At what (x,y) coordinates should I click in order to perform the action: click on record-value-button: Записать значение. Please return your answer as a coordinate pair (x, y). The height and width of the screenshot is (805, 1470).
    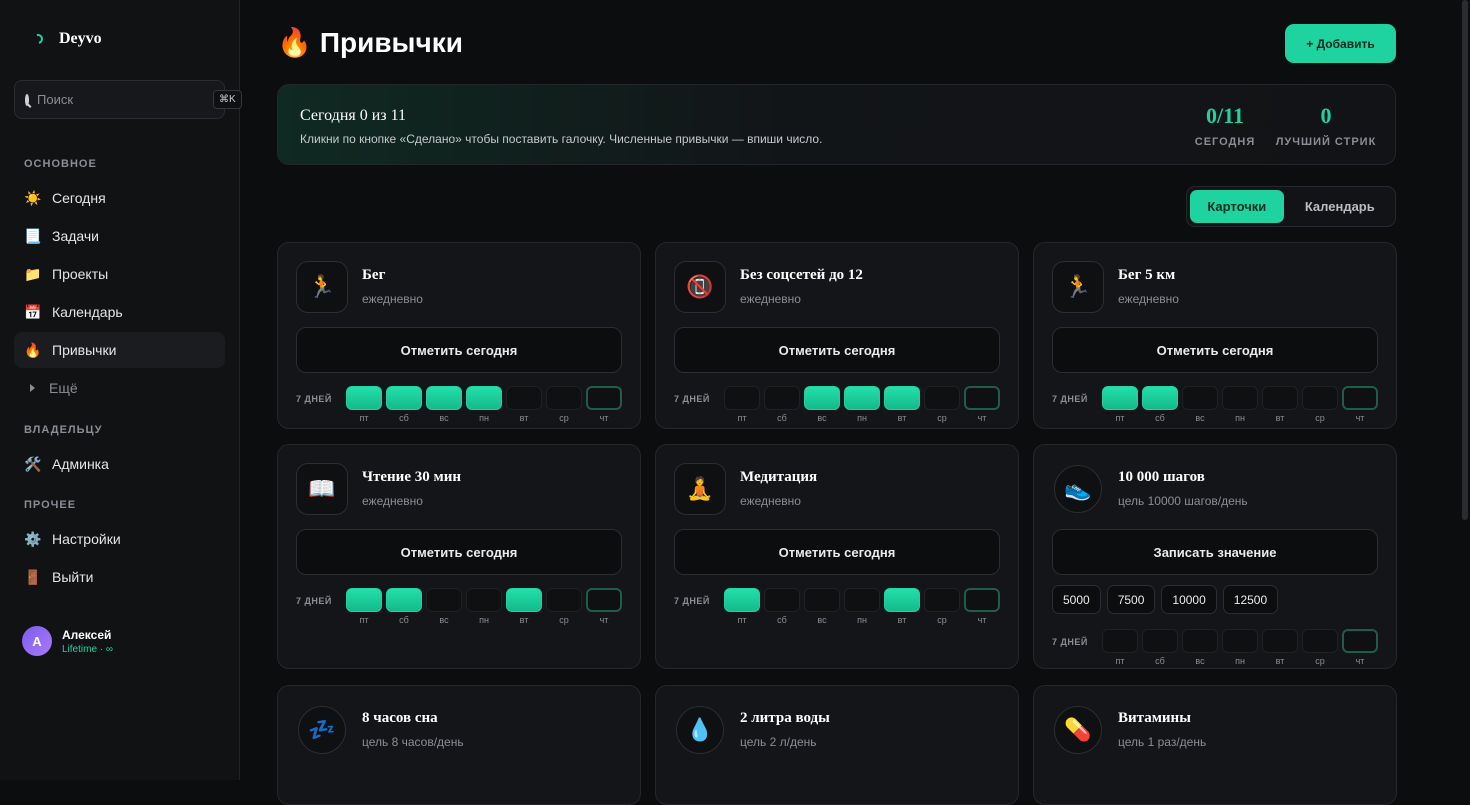
    Looking at the image, I should click on (1215, 552).